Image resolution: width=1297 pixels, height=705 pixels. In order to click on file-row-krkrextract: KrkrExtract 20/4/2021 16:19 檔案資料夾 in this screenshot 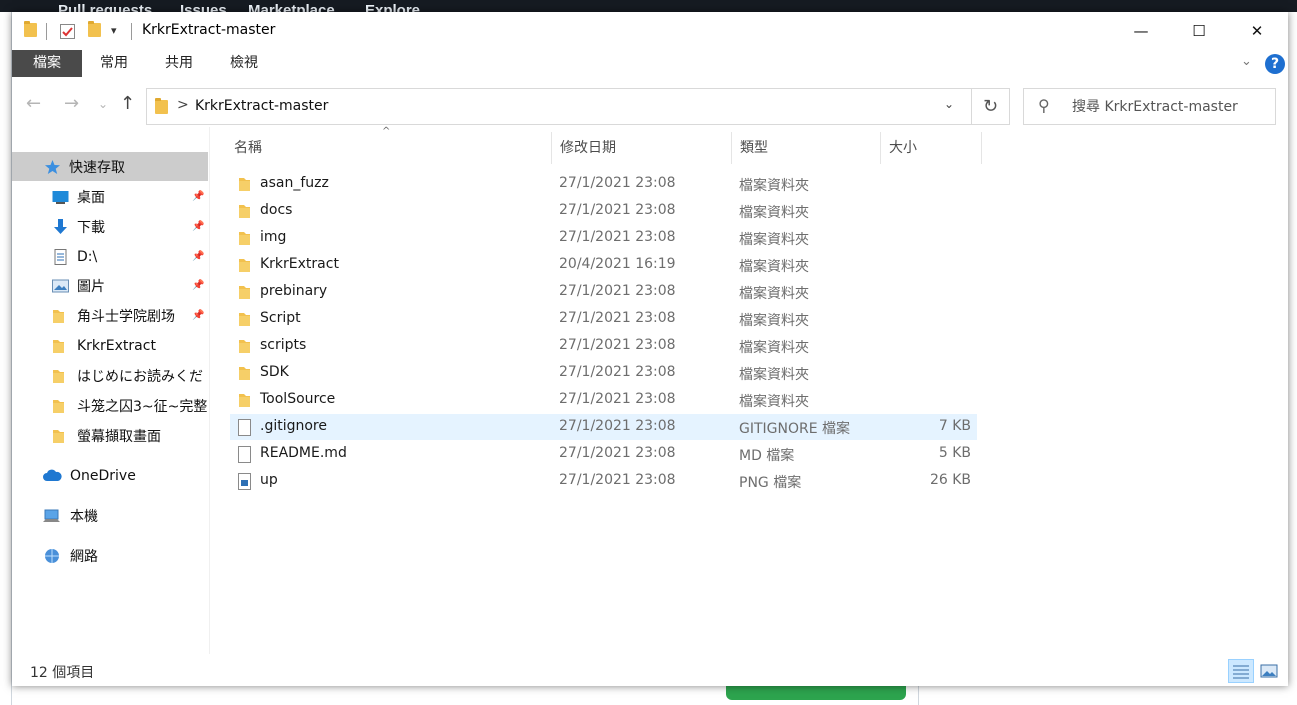, I will do `click(603, 265)`.